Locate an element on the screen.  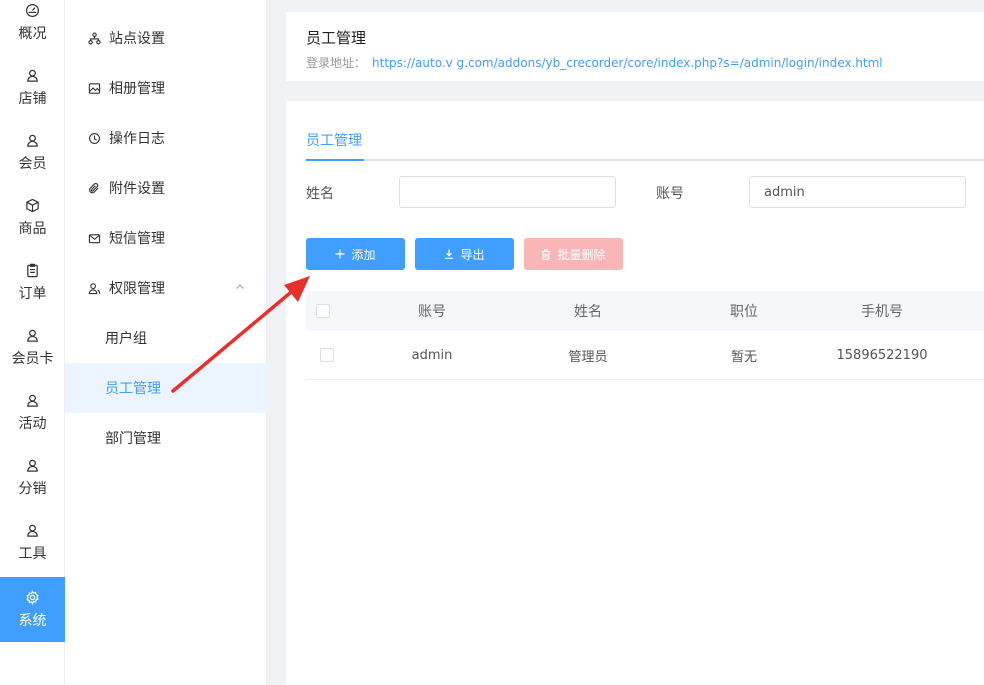
row-checkbox-cell is located at coordinates (327, 355).